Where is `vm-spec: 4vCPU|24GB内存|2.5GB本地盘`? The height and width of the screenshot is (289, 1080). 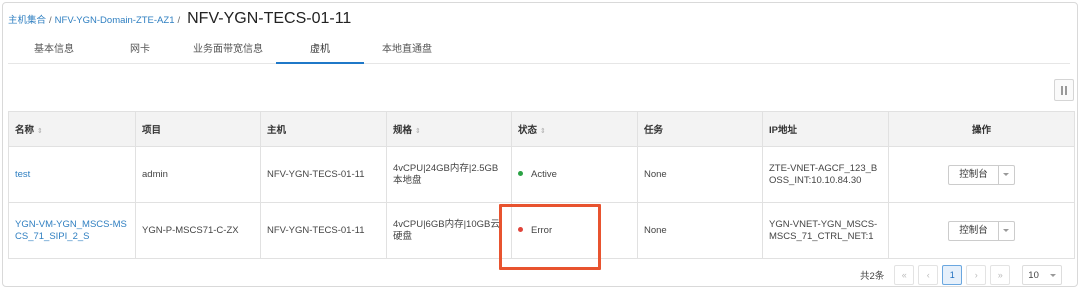 vm-spec: 4vCPU|24GB内存|2.5GB本地盘 is located at coordinates (449, 174).